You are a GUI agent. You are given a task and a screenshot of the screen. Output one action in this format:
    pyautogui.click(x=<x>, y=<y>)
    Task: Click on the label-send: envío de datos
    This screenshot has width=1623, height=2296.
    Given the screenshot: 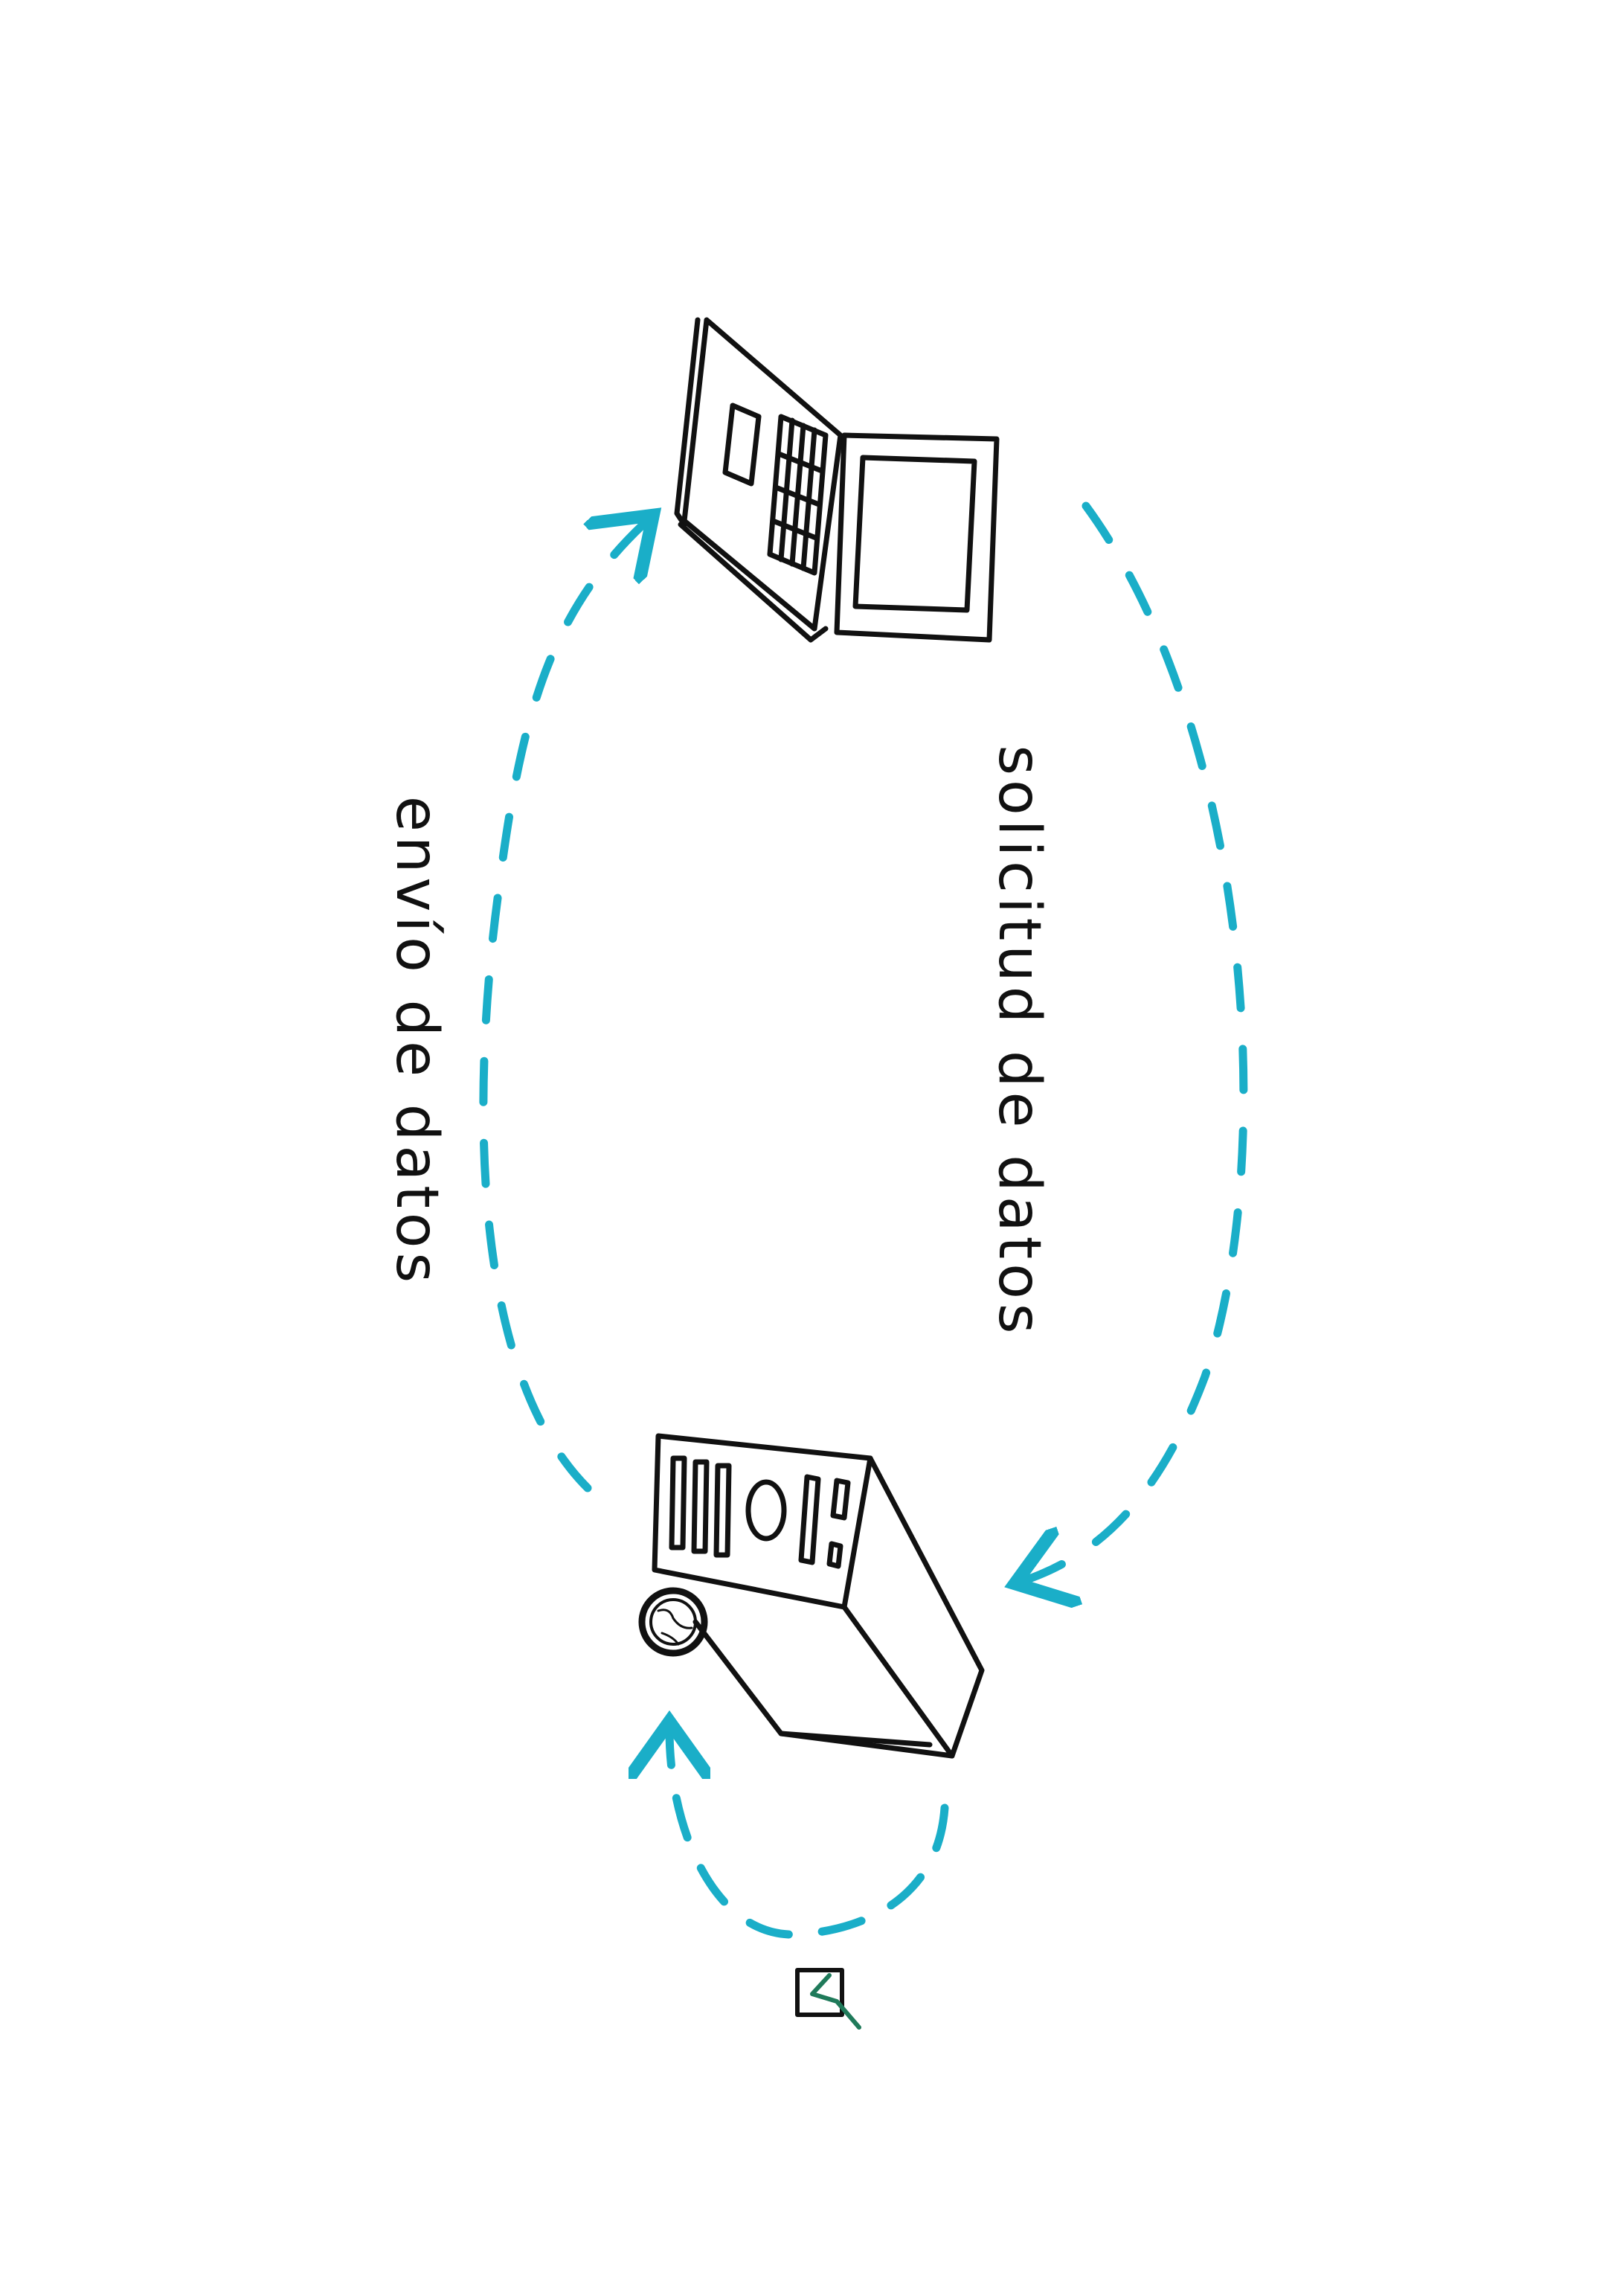 What is the action you would take?
    pyautogui.click(x=416, y=1041)
    